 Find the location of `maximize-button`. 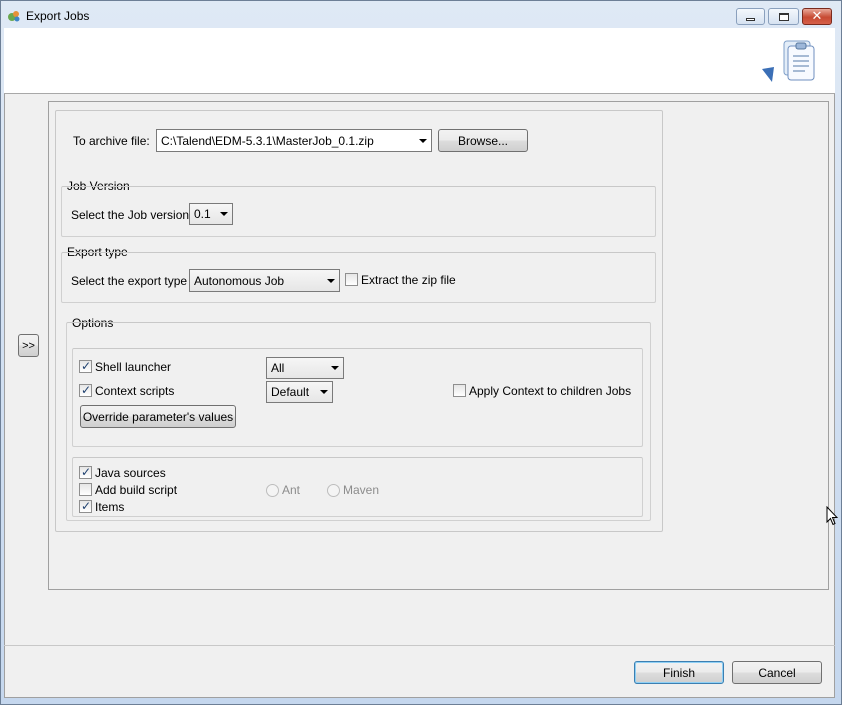

maximize-button is located at coordinates (783, 16).